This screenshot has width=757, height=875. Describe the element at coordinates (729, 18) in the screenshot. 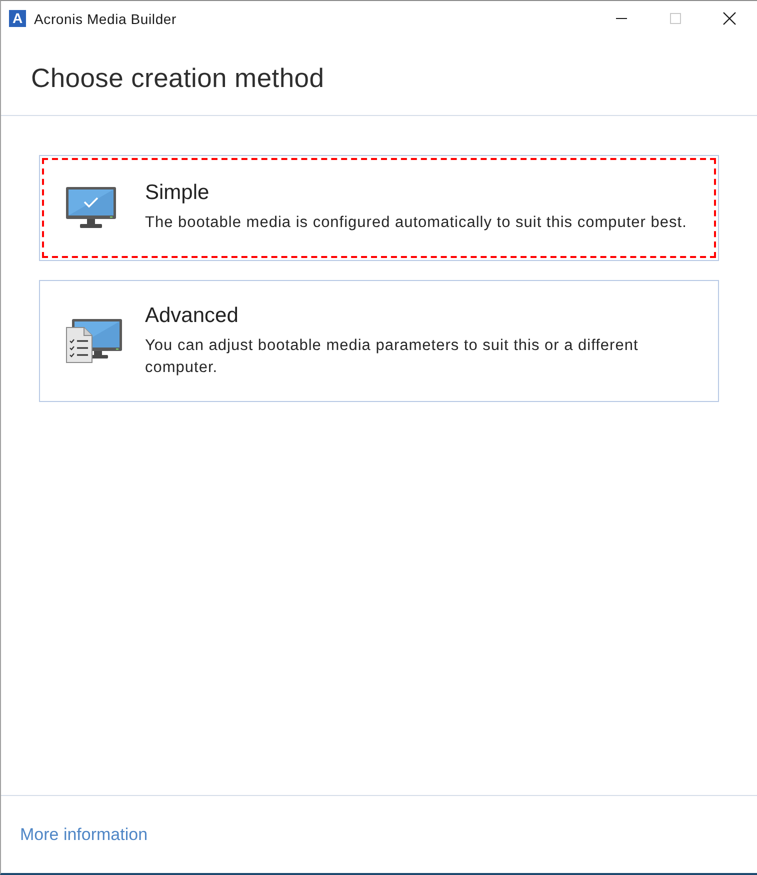

I see `close-icon` at that location.